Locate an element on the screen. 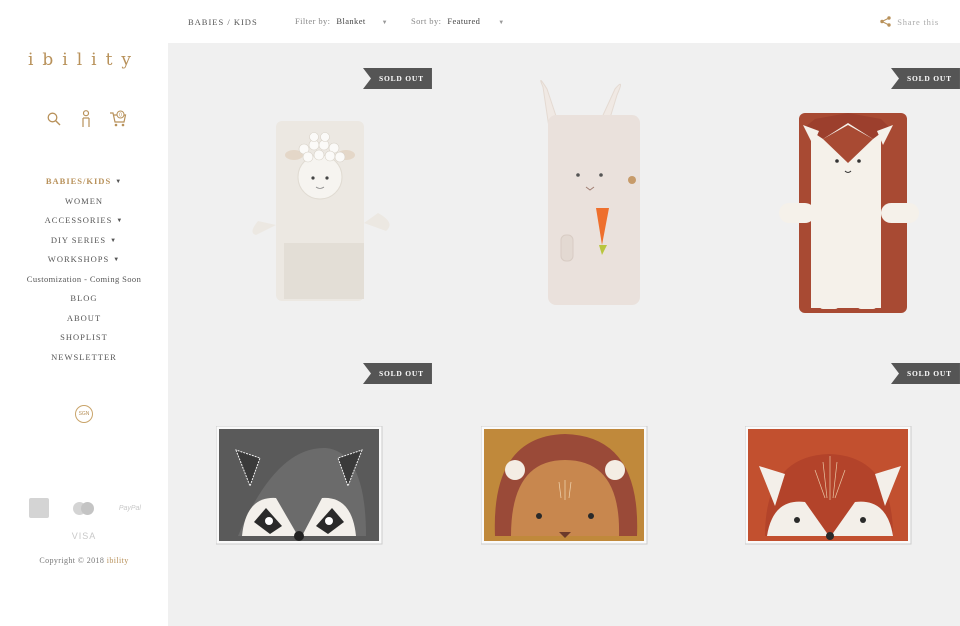 Image resolution: width=960 pixels, height=626 pixels. nav-item-customization-coming-soon: Customization - Coming Soon is located at coordinates (84, 284).